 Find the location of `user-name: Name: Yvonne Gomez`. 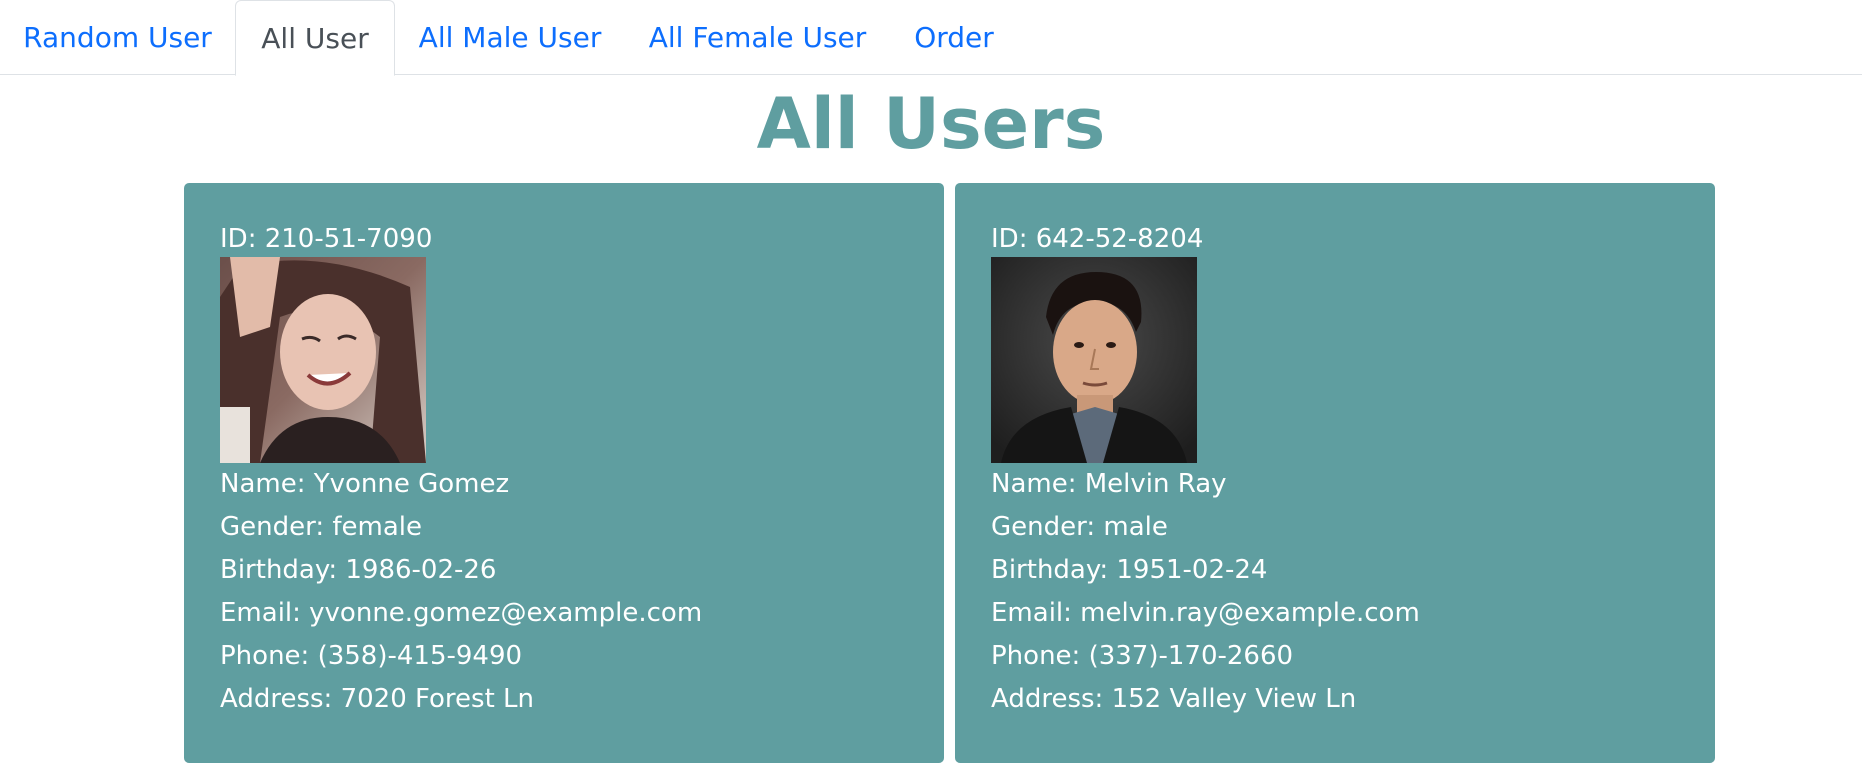

user-name: Name: Yvonne Gomez is located at coordinates (365, 484).